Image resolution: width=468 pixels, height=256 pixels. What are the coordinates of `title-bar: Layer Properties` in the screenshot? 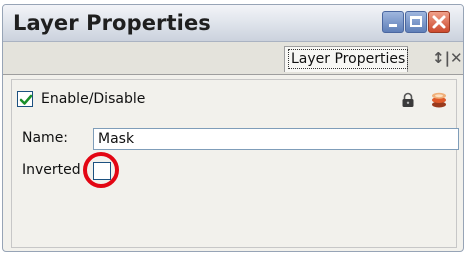 It's located at (233, 23).